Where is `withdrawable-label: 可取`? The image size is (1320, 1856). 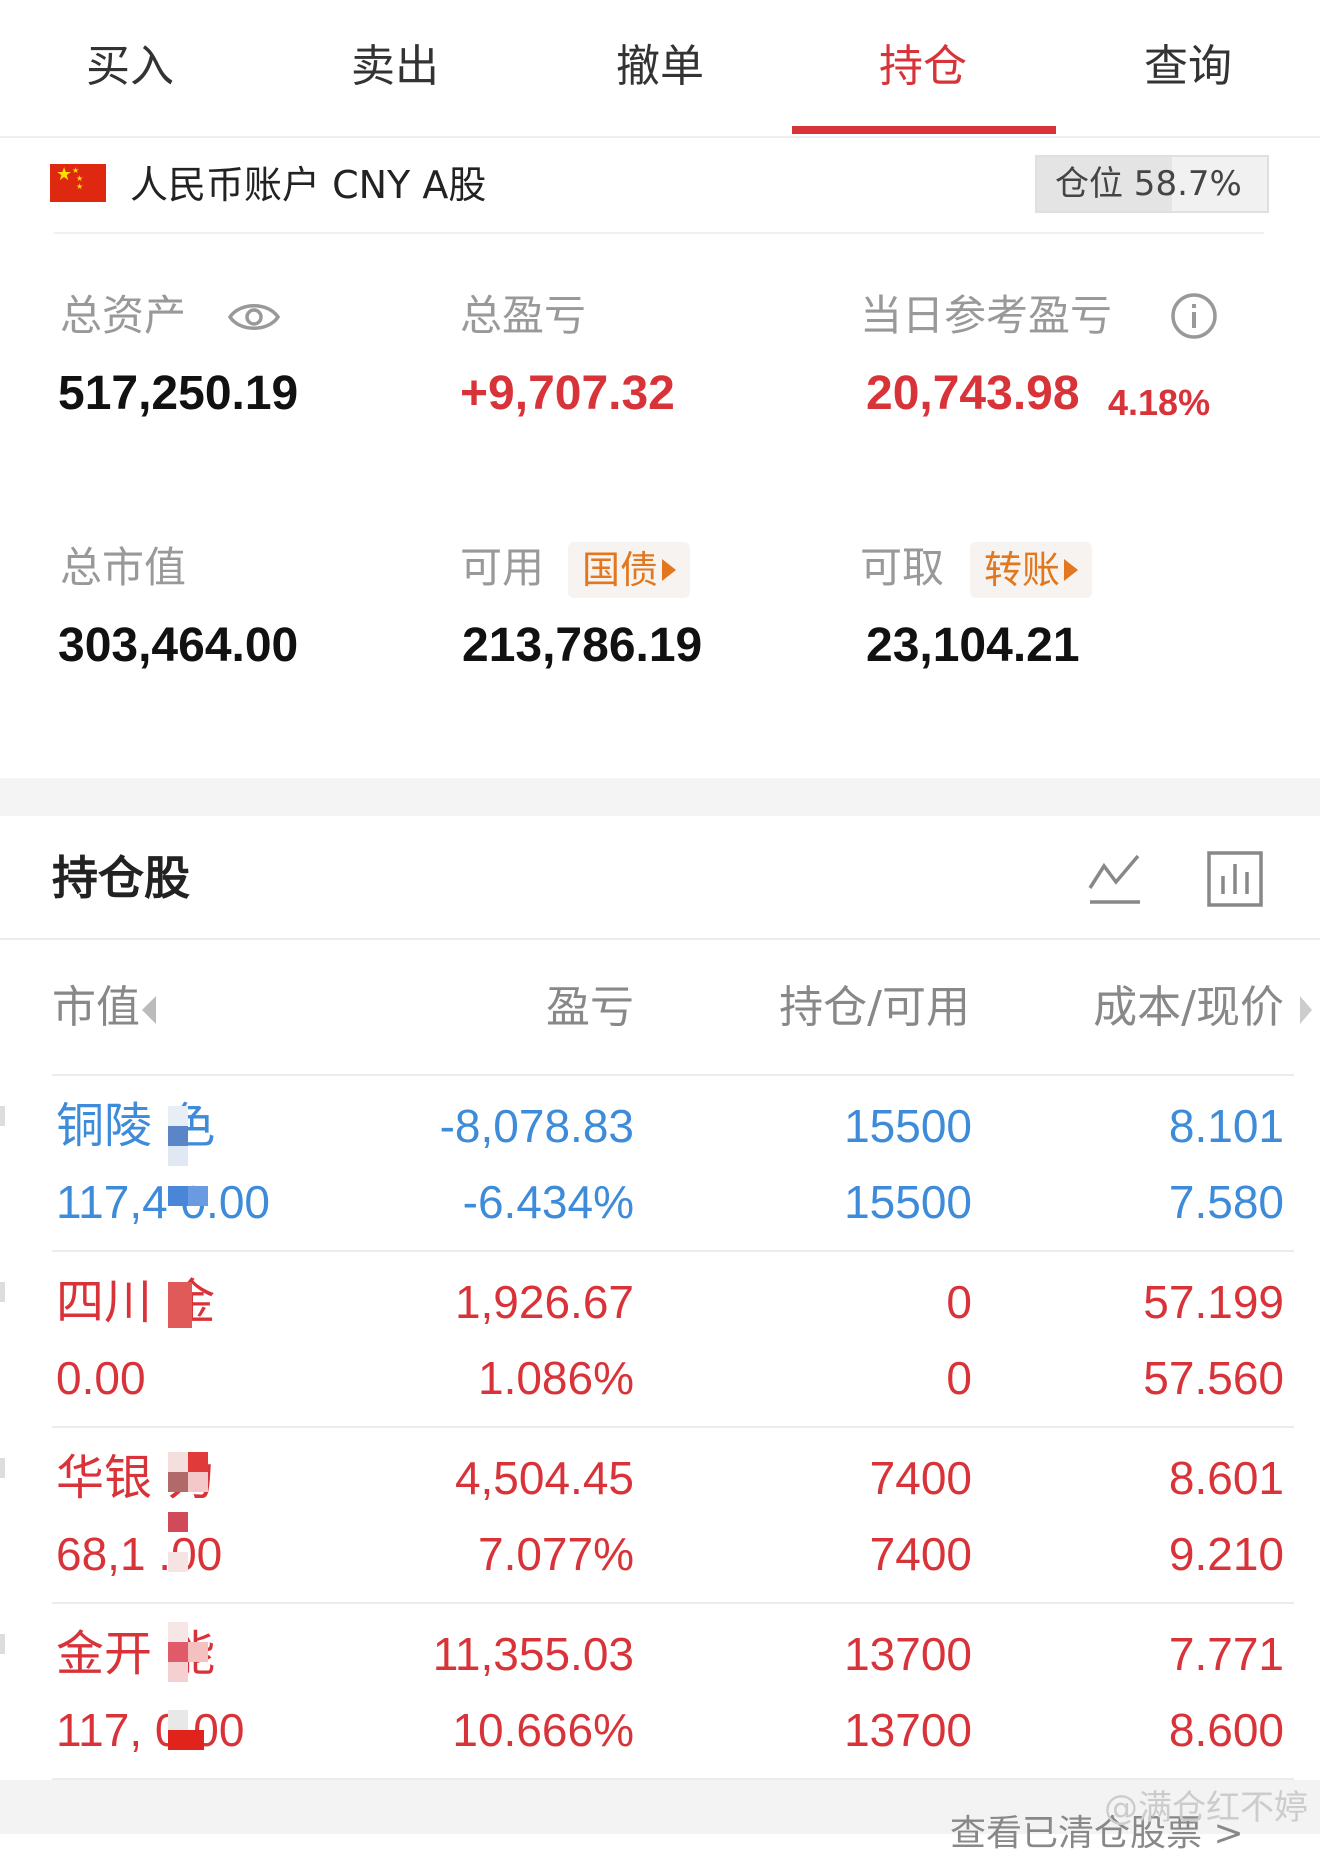 withdrawable-label: 可取 is located at coordinates (902, 567).